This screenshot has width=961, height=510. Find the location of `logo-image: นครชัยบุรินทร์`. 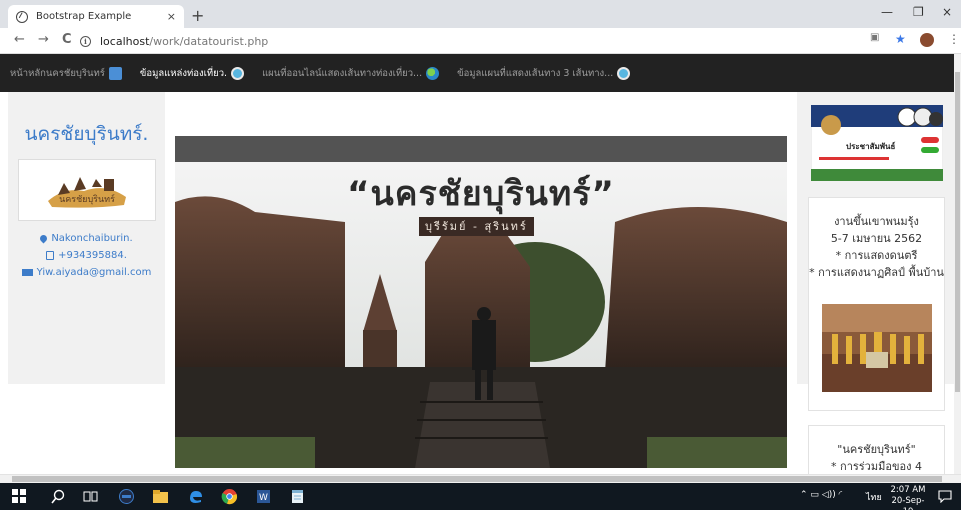

logo-image: นครชัยบุรินทร์ is located at coordinates (86, 192).